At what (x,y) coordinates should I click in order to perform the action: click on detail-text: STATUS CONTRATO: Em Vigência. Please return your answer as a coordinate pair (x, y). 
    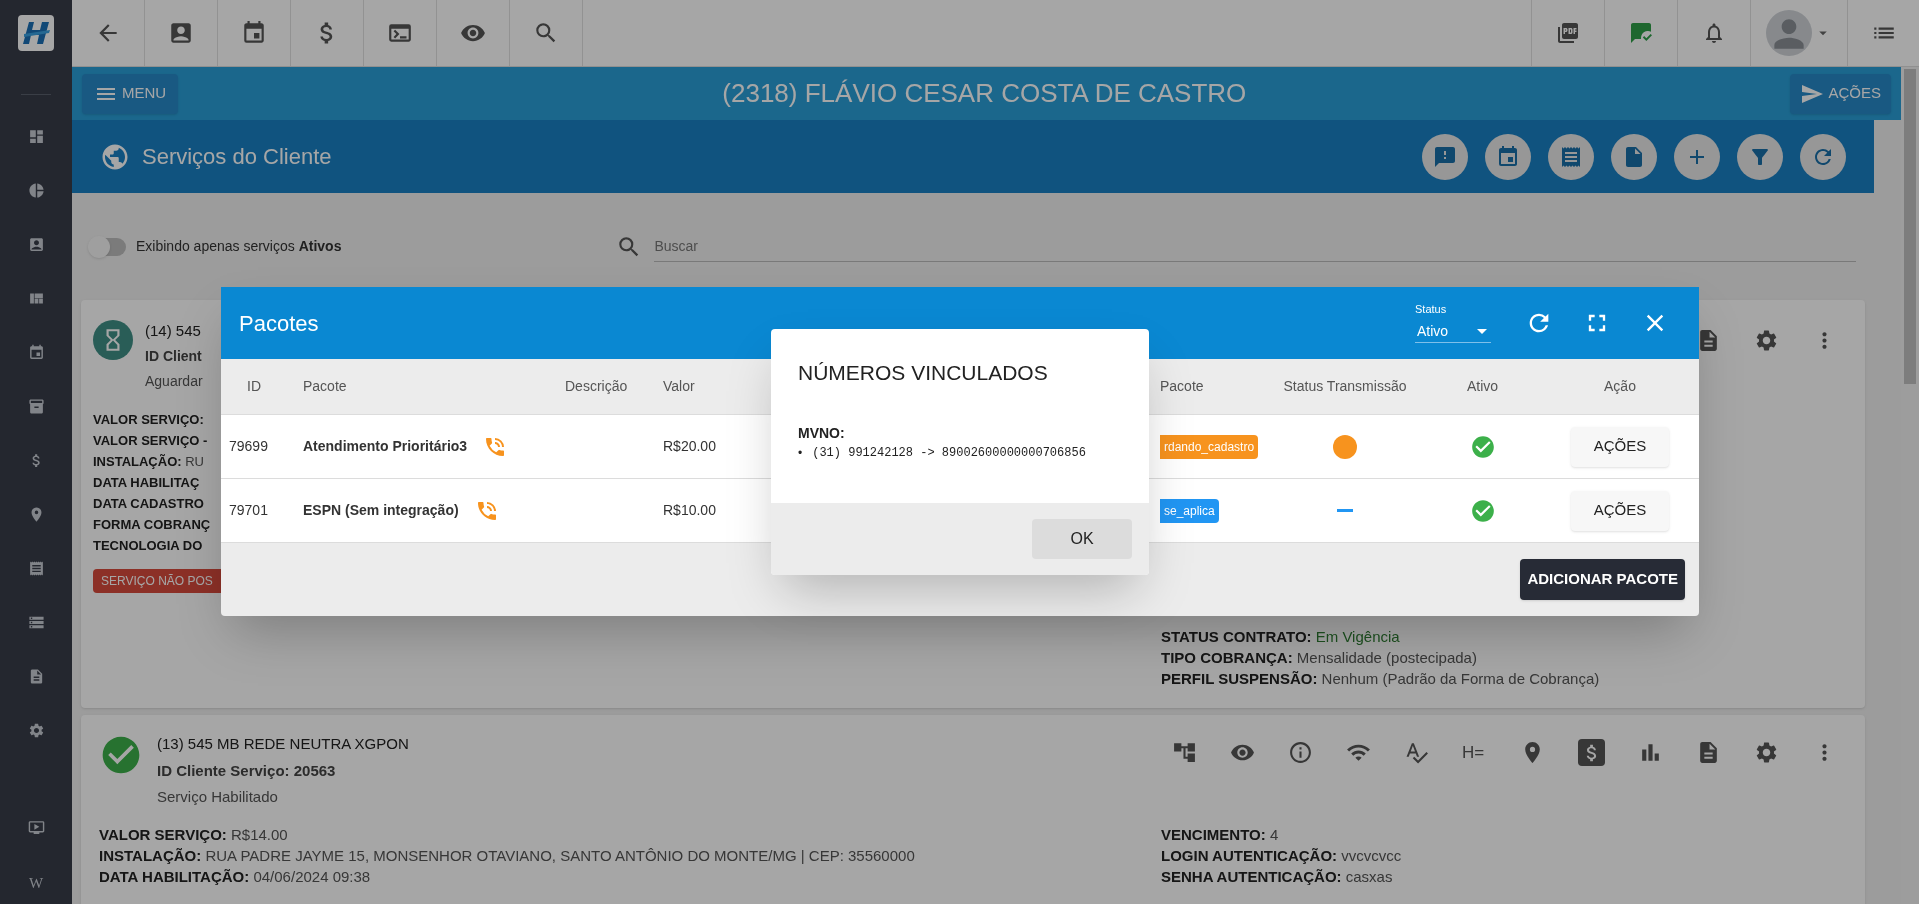
    Looking at the image, I should click on (1280, 636).